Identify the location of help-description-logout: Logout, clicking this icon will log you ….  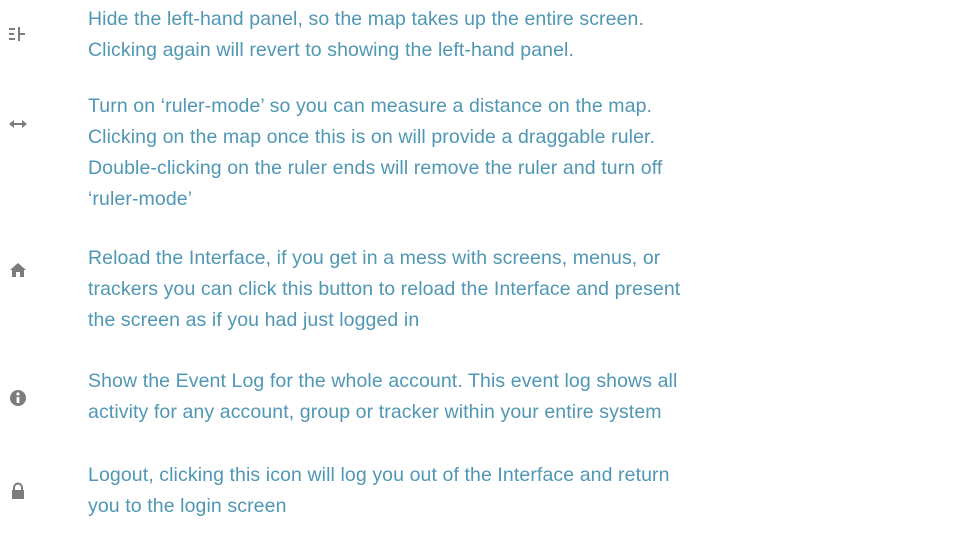
(379, 490).